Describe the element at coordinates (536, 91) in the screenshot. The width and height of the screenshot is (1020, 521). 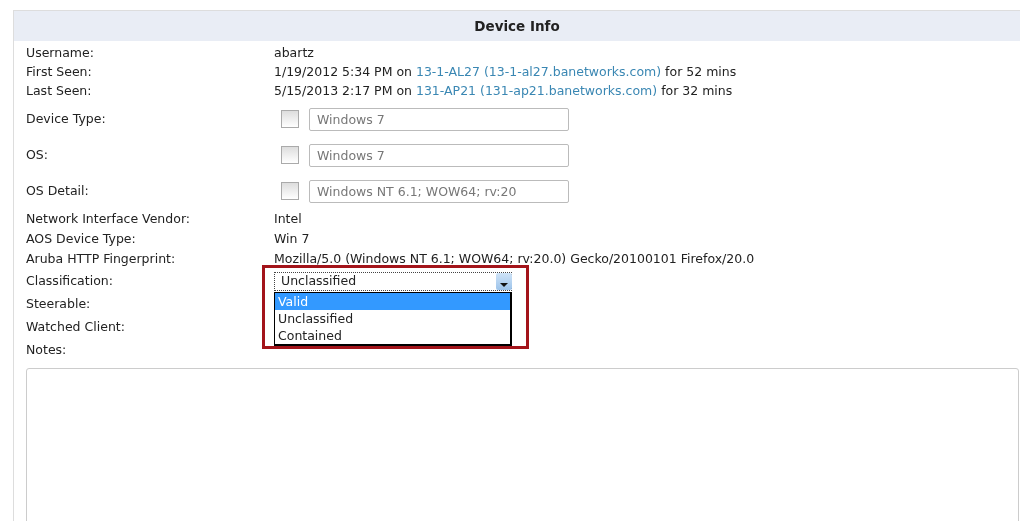
I see `device-link: 131-AP21 (131-ap21.banetworks.com)` at that location.